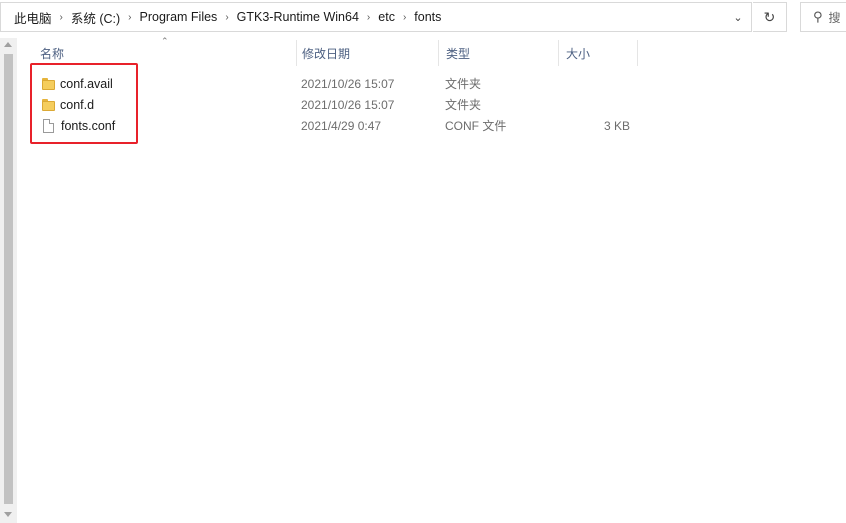  I want to click on scroll-up-icon, so click(8, 44).